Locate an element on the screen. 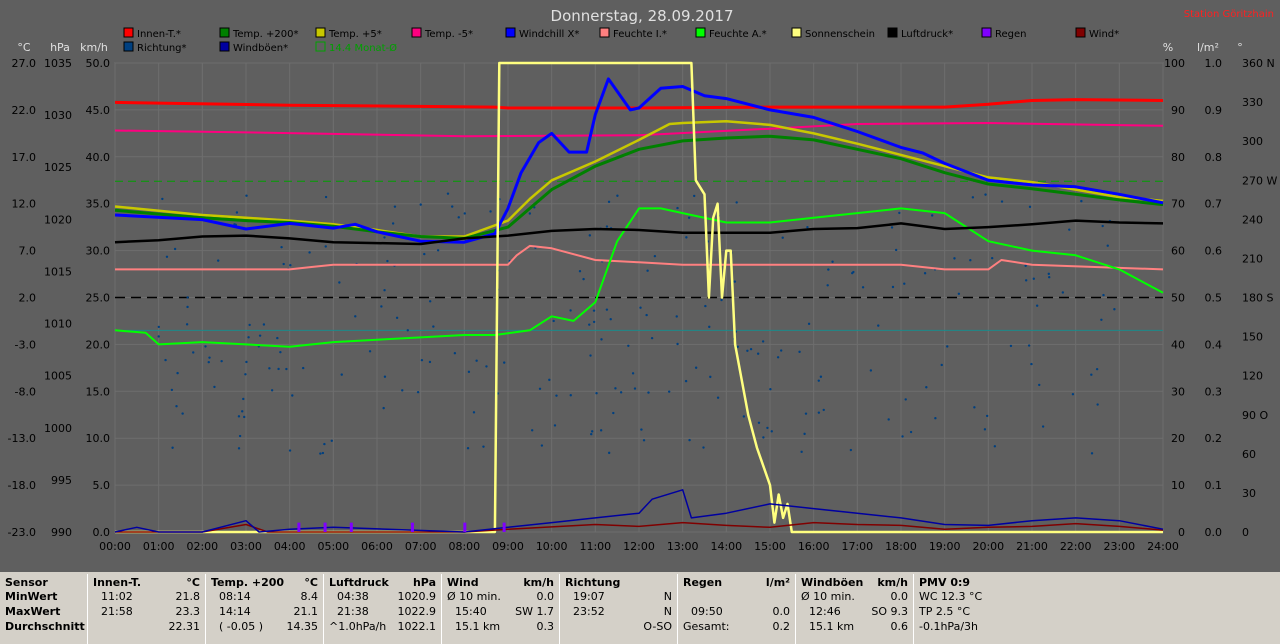 The image size is (1280, 644). direction-tick-label: 30 is located at coordinates (1249, 493).